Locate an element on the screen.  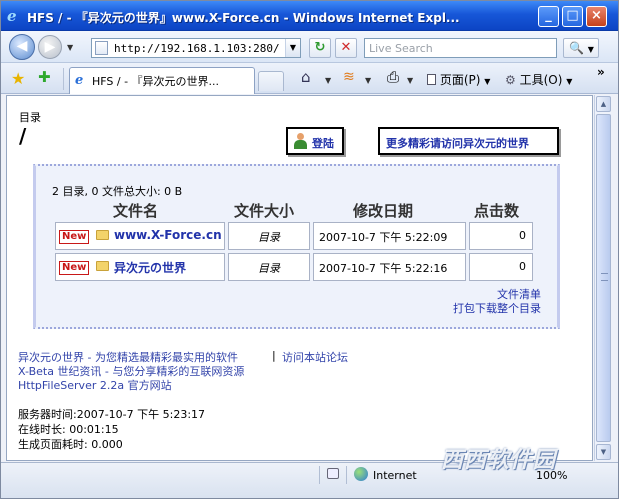
scroll-thumb is located at coordinates (603, 278).